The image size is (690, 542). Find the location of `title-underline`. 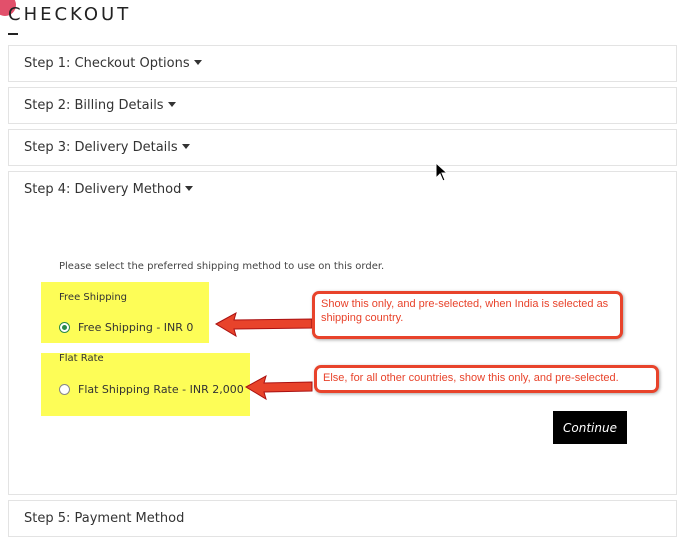

title-underline is located at coordinates (13, 34).